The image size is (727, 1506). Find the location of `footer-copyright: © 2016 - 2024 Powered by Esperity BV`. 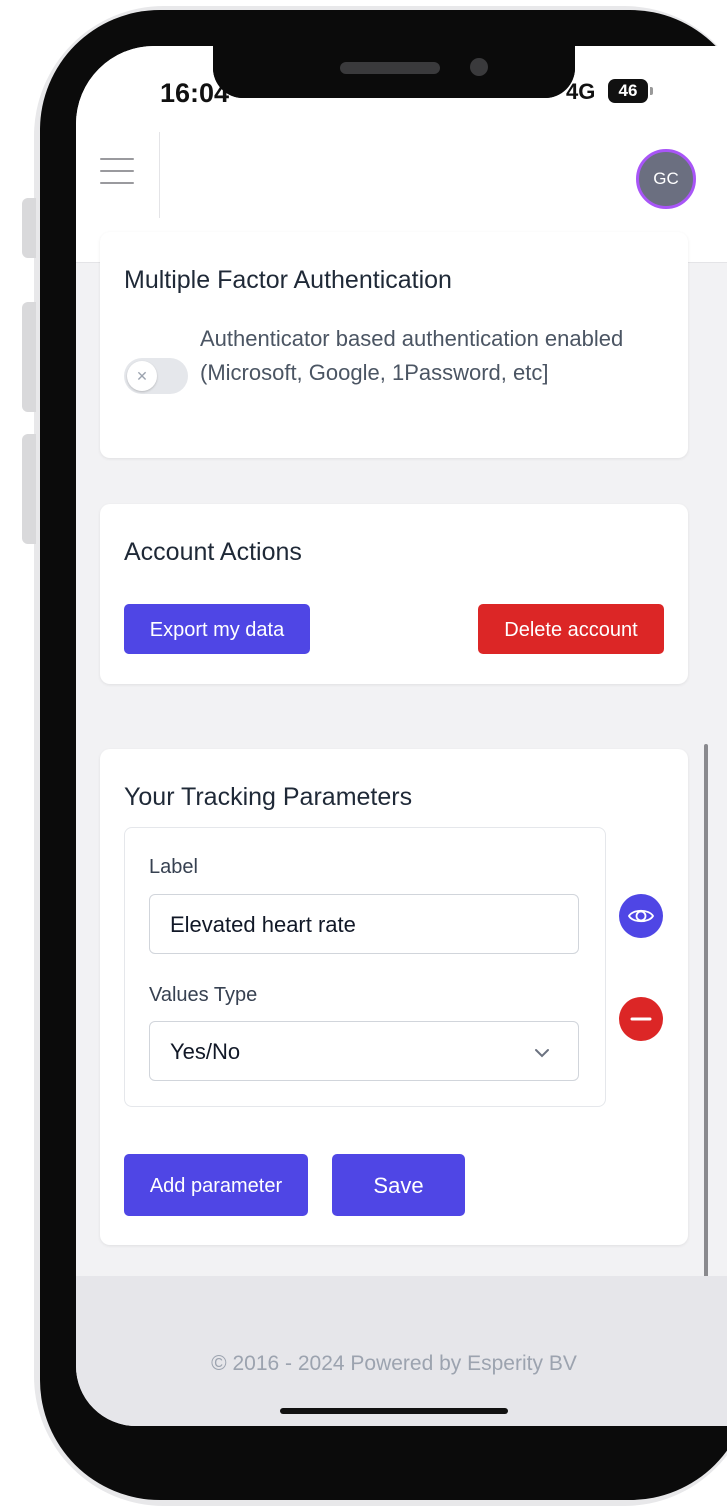

footer-copyright: © 2016 - 2024 Powered by Esperity BV is located at coordinates (394, 1363).